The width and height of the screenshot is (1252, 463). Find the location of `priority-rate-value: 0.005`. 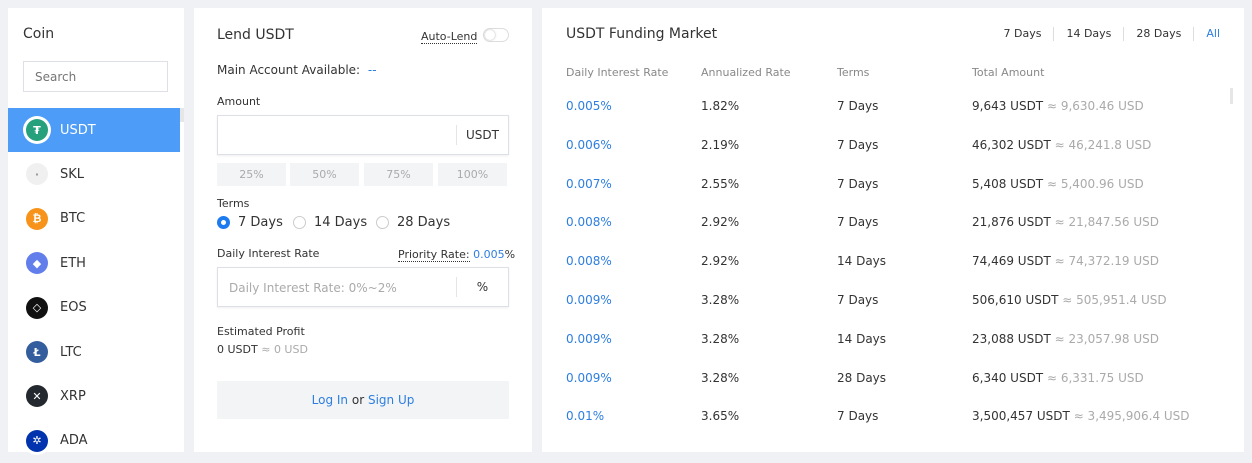

priority-rate-value: 0.005 is located at coordinates (489, 254).